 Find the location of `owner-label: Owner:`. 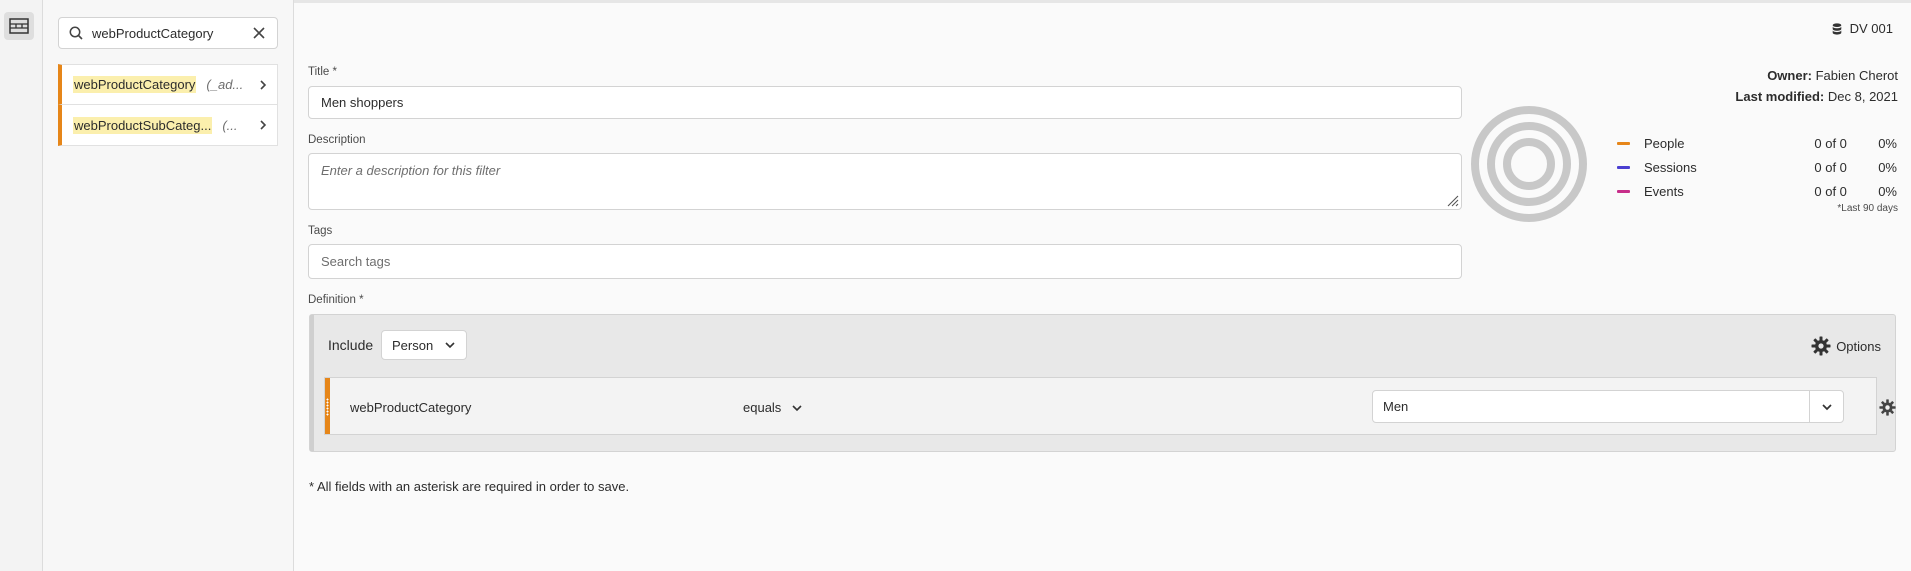

owner-label: Owner: is located at coordinates (1789, 75).